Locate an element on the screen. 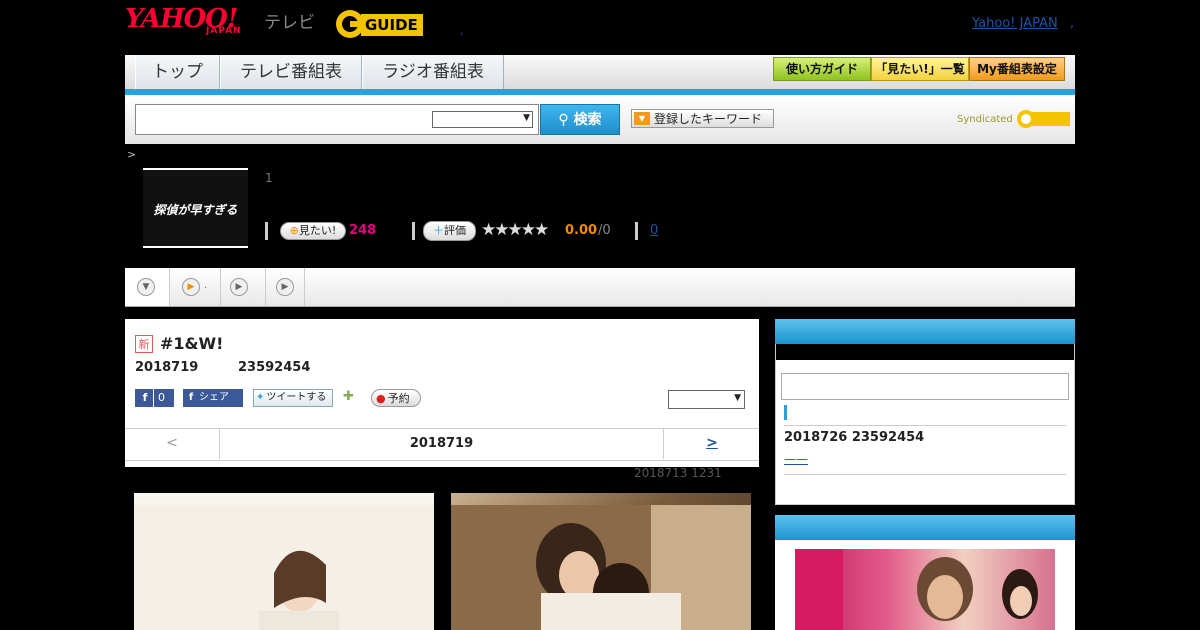  gguide-logo: GUIDE is located at coordinates (382, 24).